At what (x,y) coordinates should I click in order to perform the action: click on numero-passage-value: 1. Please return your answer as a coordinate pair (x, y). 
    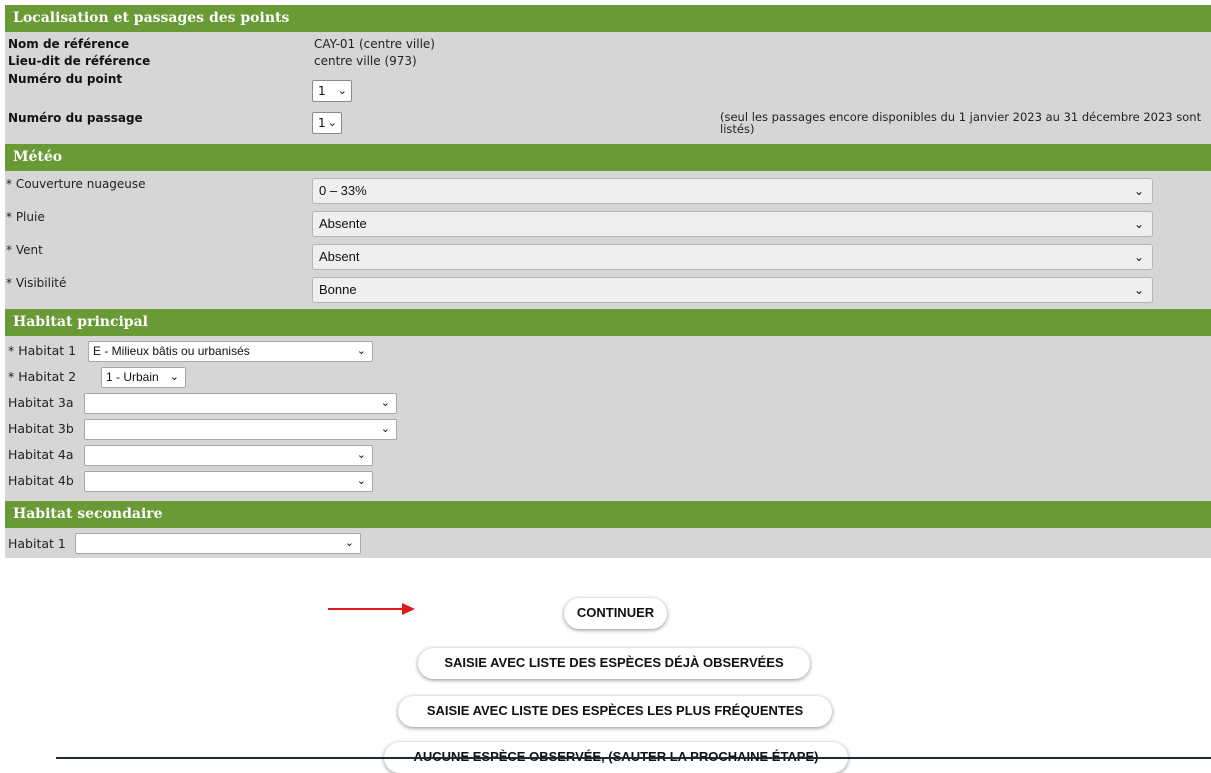
    Looking at the image, I should click on (322, 123).